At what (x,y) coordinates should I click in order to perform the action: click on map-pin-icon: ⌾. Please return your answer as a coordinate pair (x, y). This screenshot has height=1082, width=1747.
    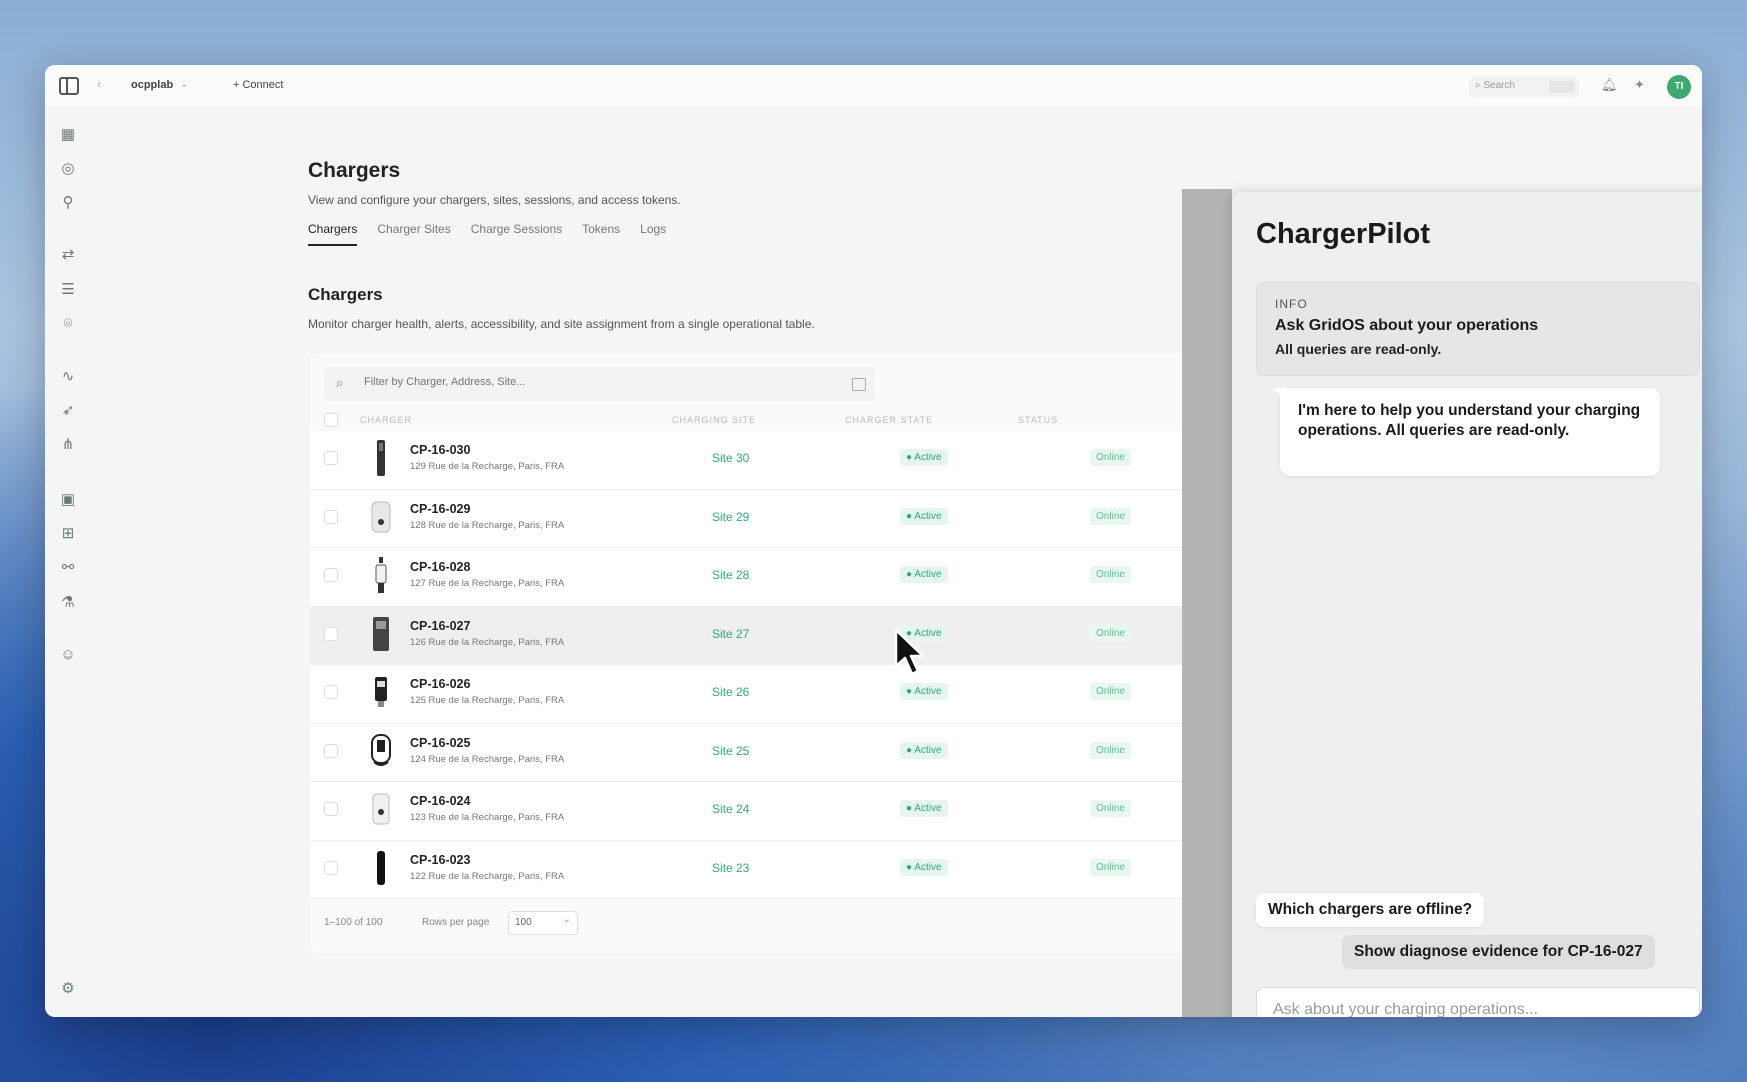
    Looking at the image, I should click on (68, 324).